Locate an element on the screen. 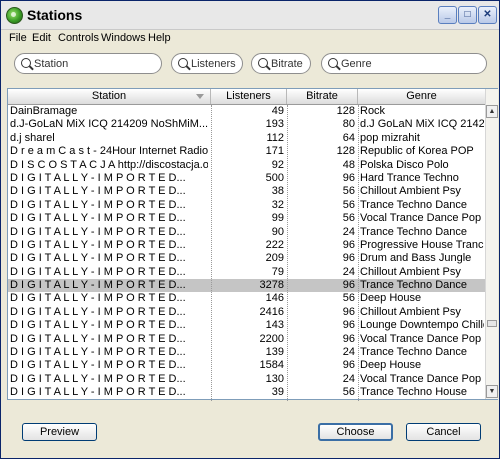 This screenshot has height=459, width=500. search-icon is located at coordinates (263, 63).